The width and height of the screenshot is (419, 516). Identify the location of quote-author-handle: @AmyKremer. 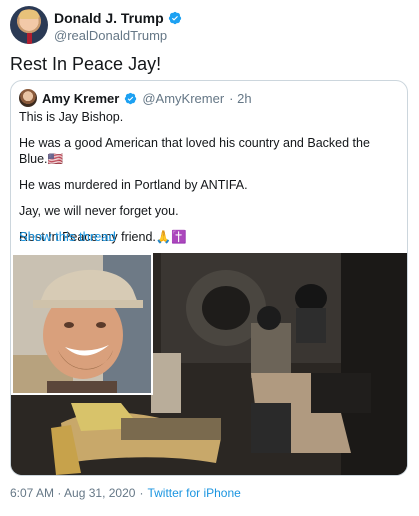
(183, 98).